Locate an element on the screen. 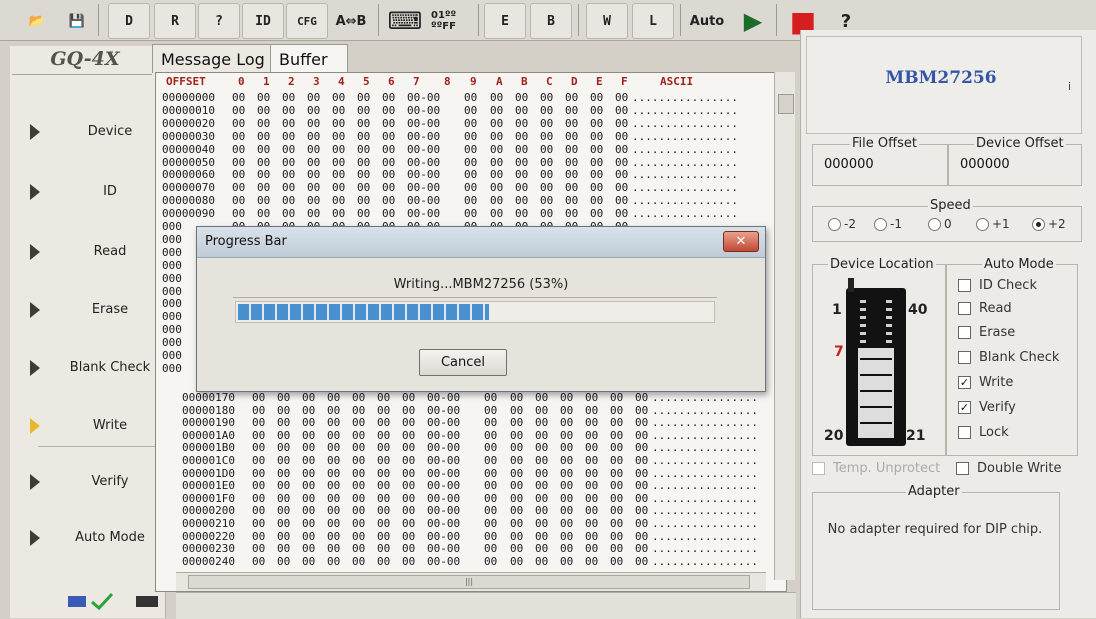  compare-button: A⇔B is located at coordinates (351, 21).